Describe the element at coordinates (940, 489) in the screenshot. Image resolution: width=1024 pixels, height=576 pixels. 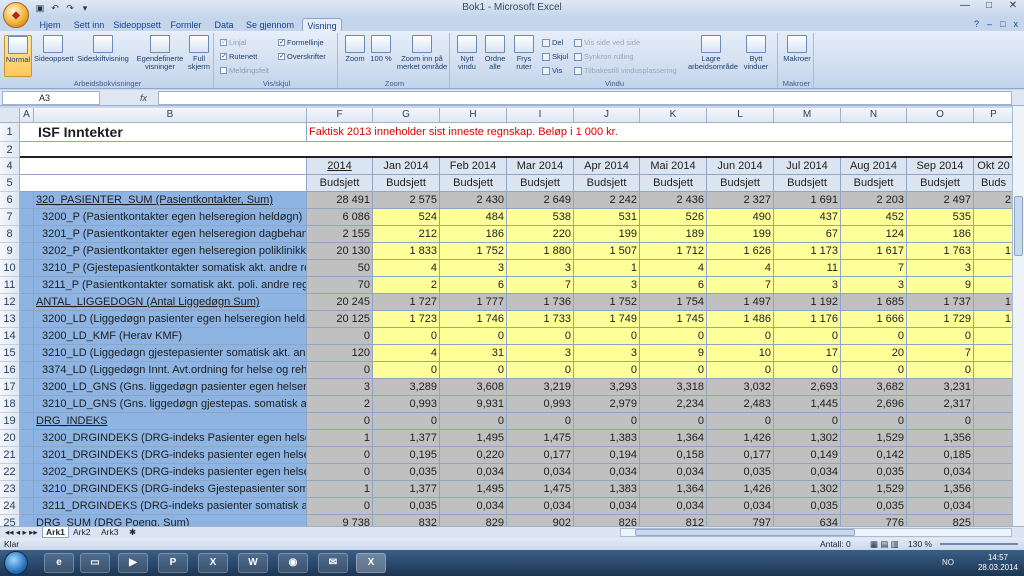
I see `value-cell: 1,356` at that location.